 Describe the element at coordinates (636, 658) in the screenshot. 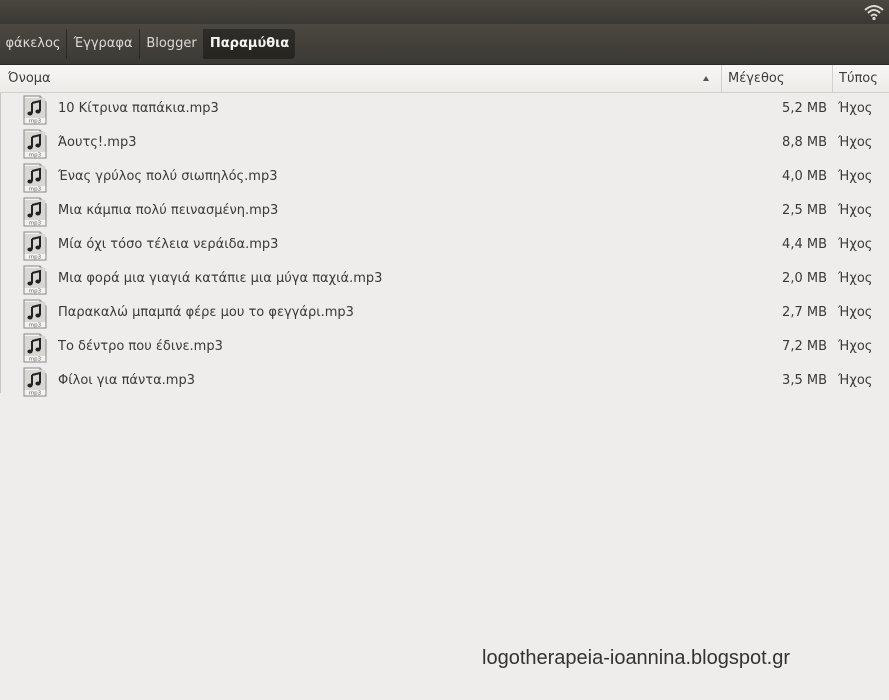

I see `watermark: logotherapeia-ioannina.blogspot.gr` at that location.